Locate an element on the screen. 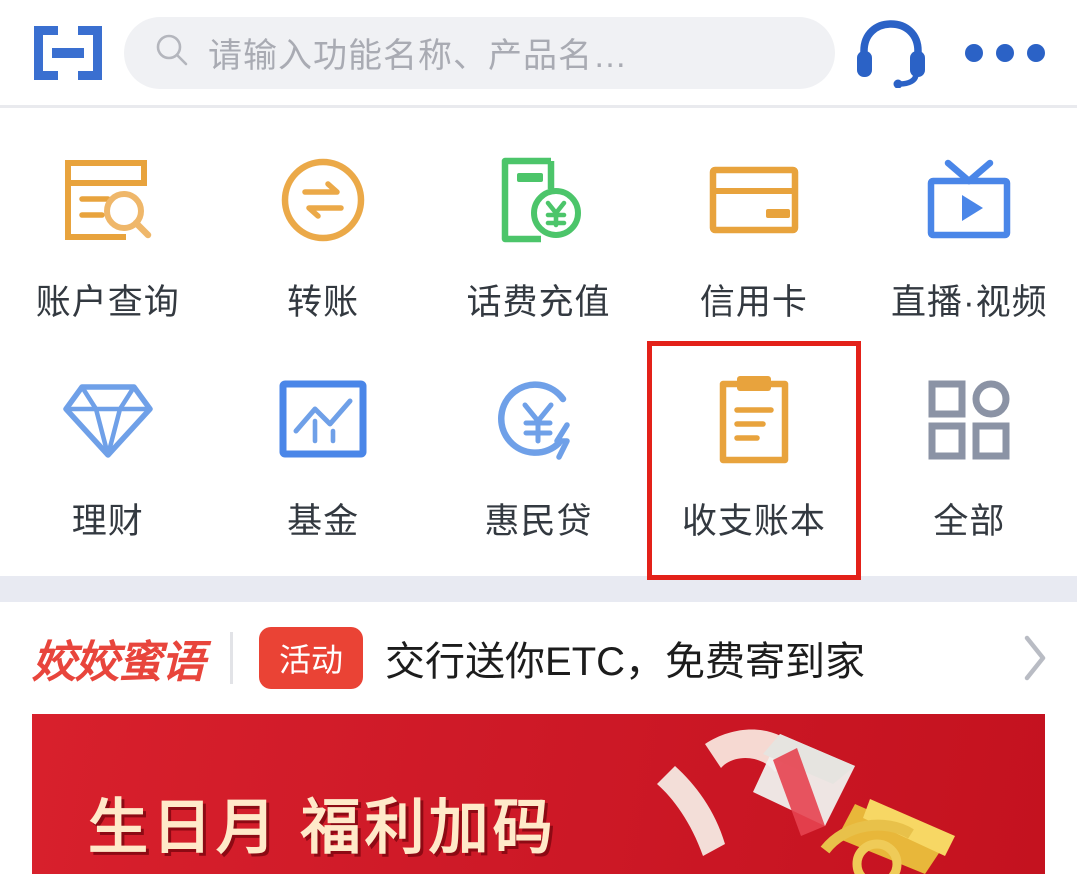 The image size is (1077, 888). grid-item-label: 惠民贷 is located at coordinates (538, 521).